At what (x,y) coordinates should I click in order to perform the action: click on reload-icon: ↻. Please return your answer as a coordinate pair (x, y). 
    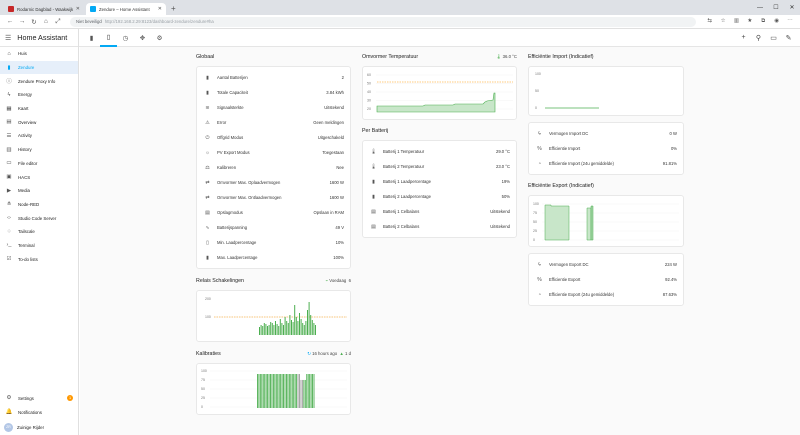
    Looking at the image, I should click on (34, 22).